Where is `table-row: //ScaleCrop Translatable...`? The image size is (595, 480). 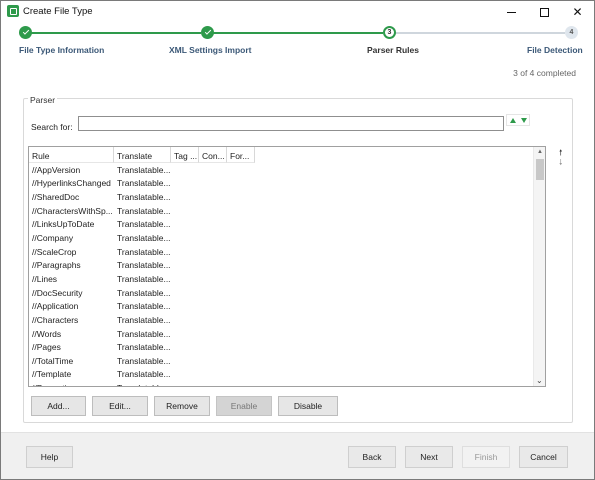 table-row: //ScaleCrop Translatable... is located at coordinates (282, 252).